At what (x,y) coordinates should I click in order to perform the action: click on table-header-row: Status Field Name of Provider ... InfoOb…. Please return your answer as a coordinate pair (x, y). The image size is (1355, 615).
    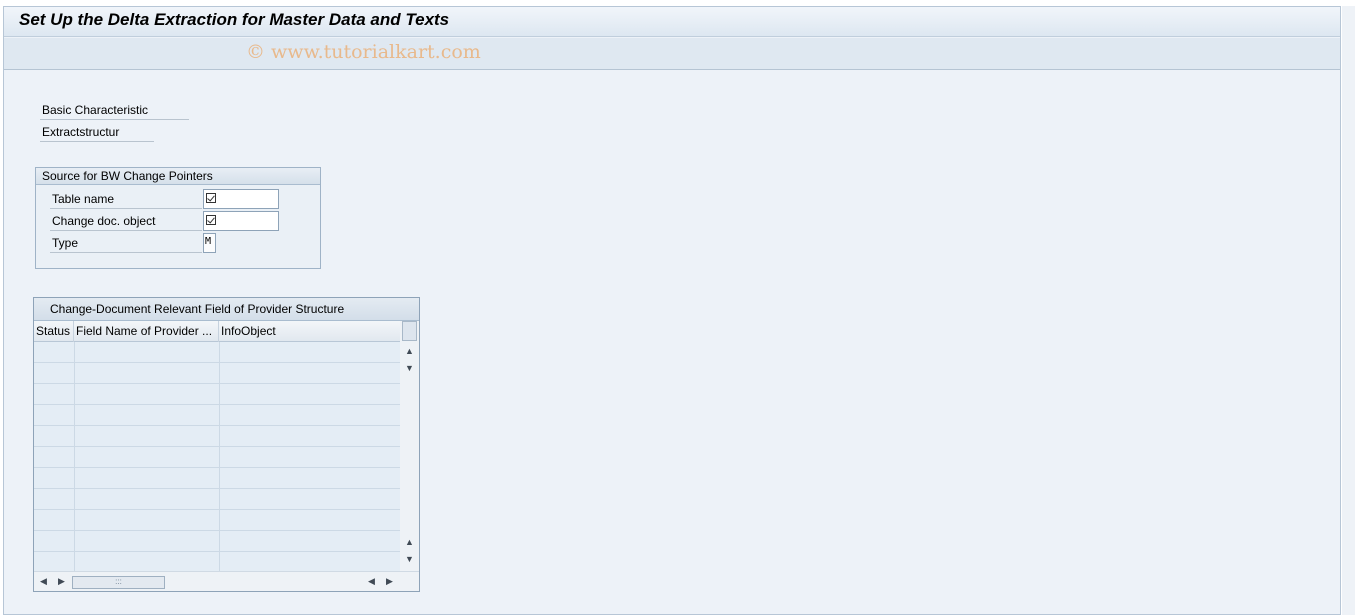
    Looking at the image, I should click on (217, 331).